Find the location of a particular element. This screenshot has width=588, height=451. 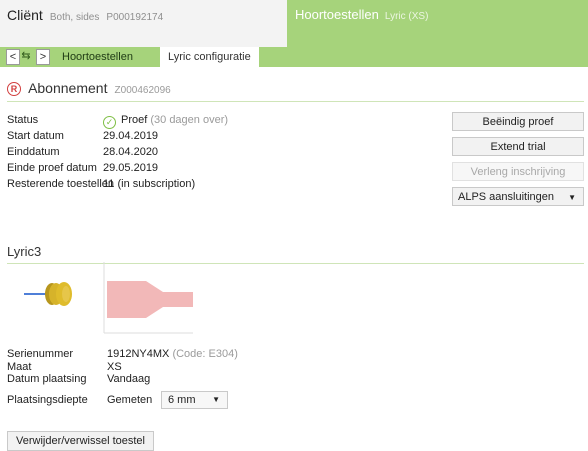

device-header-title: Hoortoestellen is located at coordinates (337, 14).